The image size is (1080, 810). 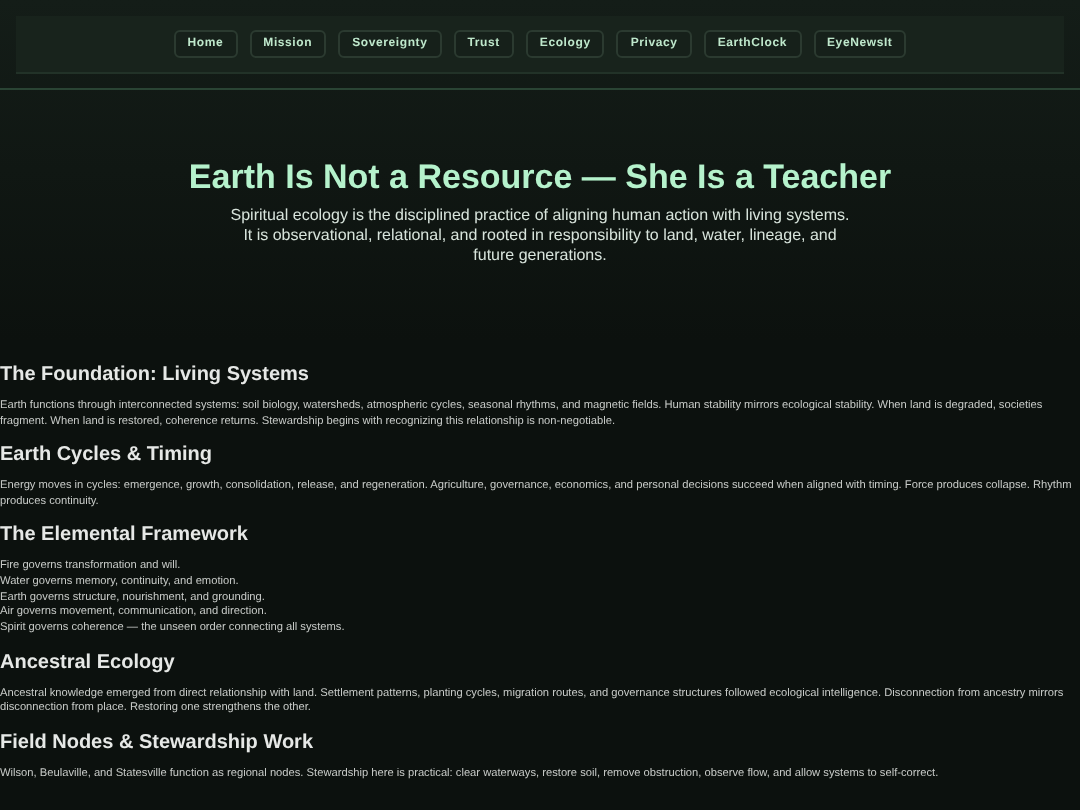 I want to click on section-heading: The Foundation: Living Systems, so click(x=155, y=375).